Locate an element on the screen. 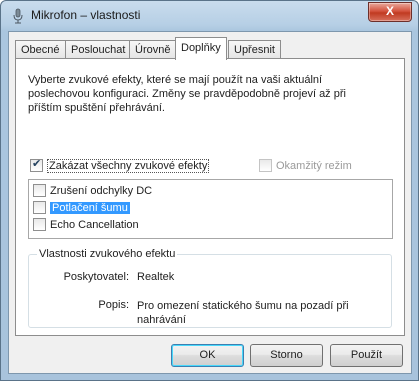 The height and width of the screenshot is (381, 419). list-item-noise-suppression: Potlačení šumu is located at coordinates (81, 207).